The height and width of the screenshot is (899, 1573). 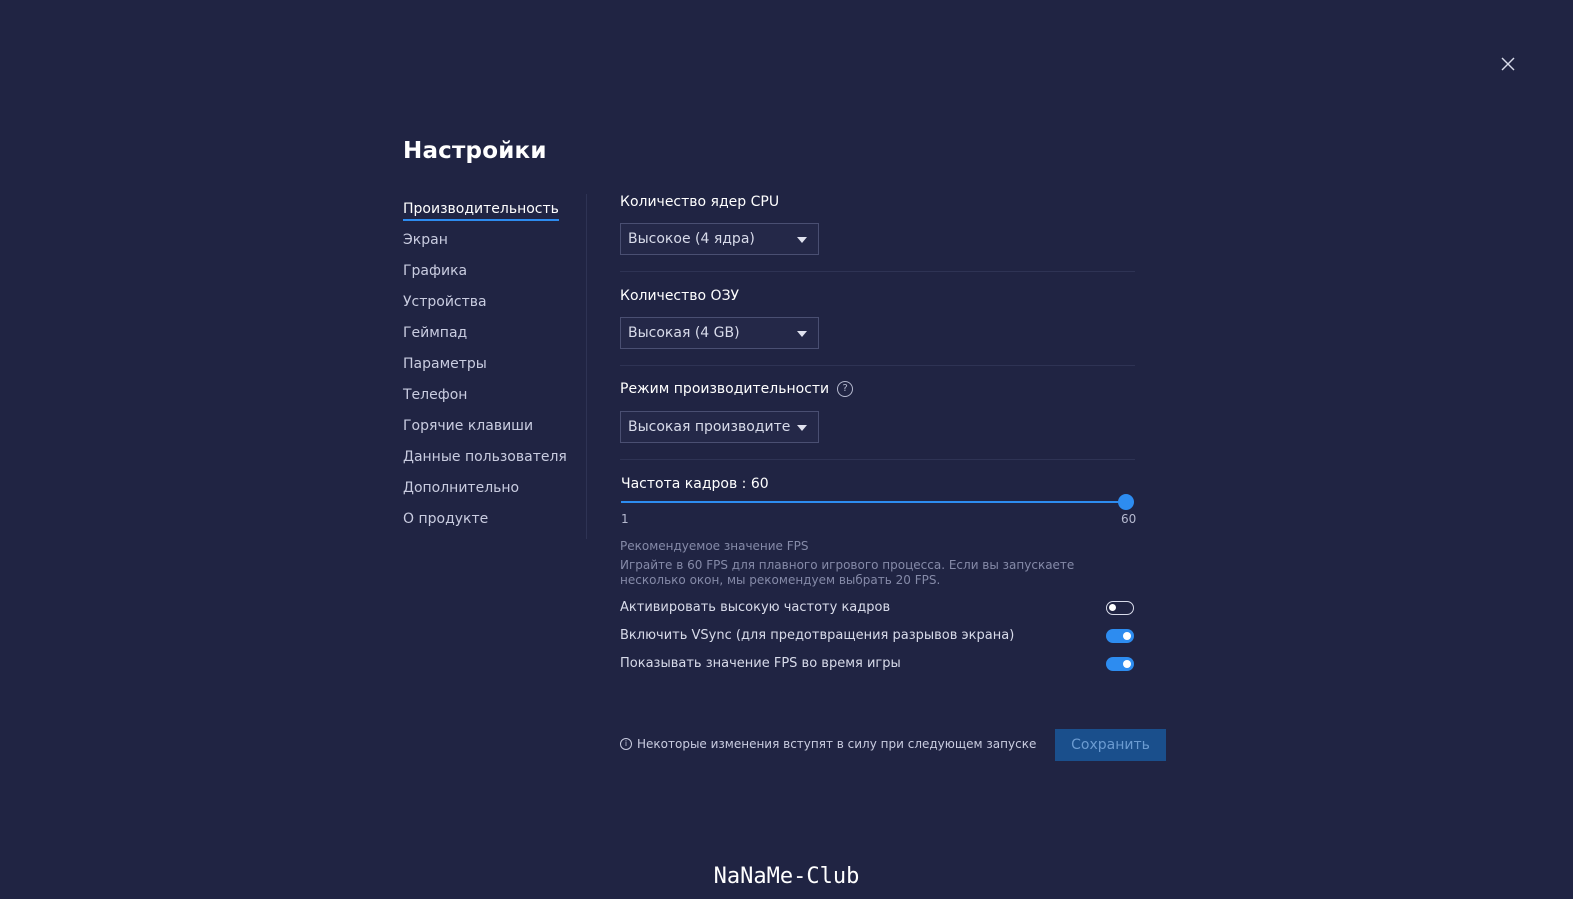 I want to click on sidebar-item-gamepad: Геймпад, so click(x=485, y=336).